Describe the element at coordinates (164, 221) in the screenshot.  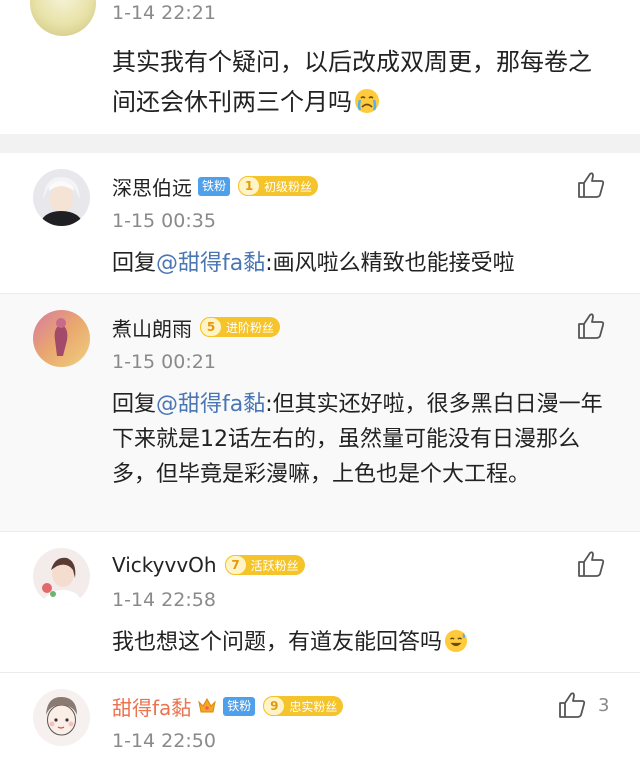
I see `comment-time: 1-15 00:35` at that location.